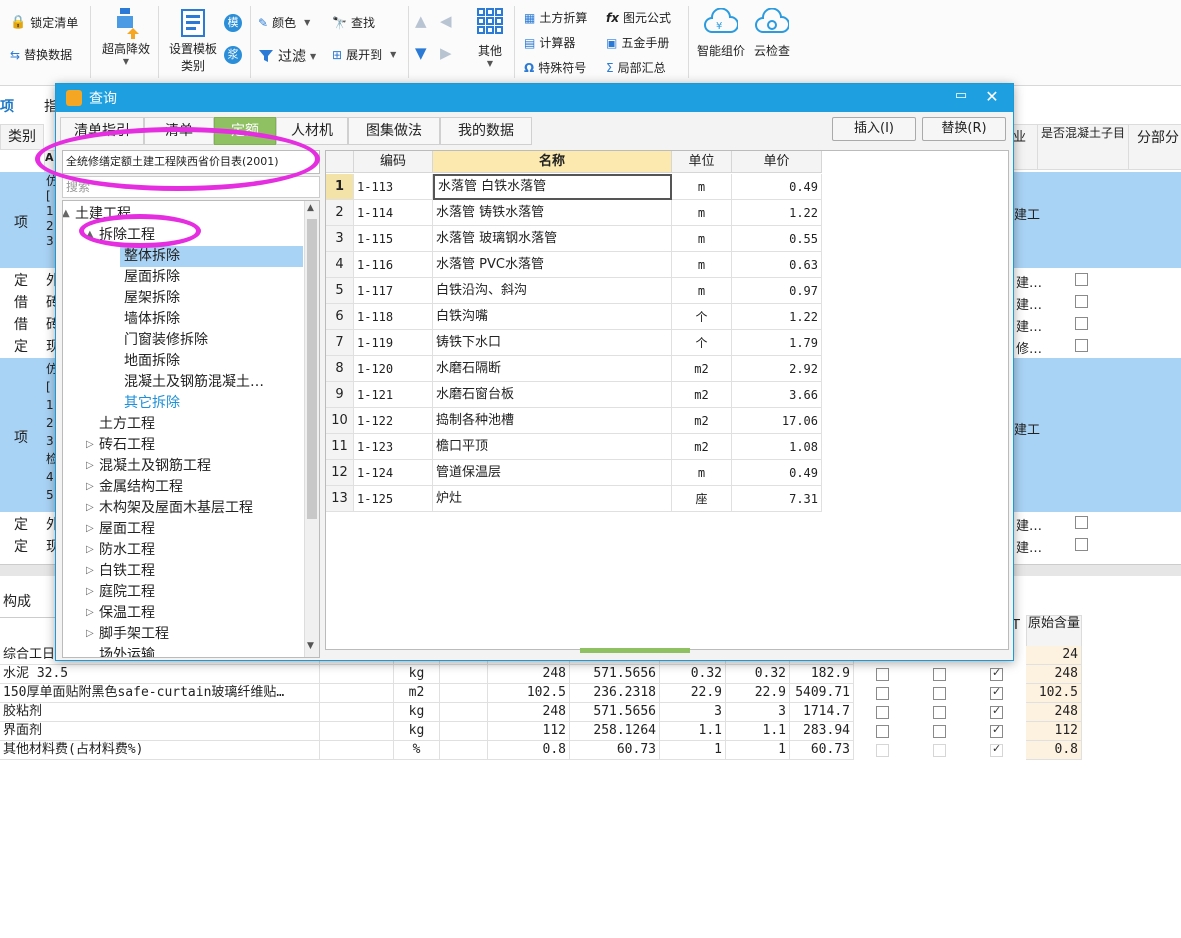 The height and width of the screenshot is (938, 1181). I want to click on tree-node: 场外运输, so click(127, 651).